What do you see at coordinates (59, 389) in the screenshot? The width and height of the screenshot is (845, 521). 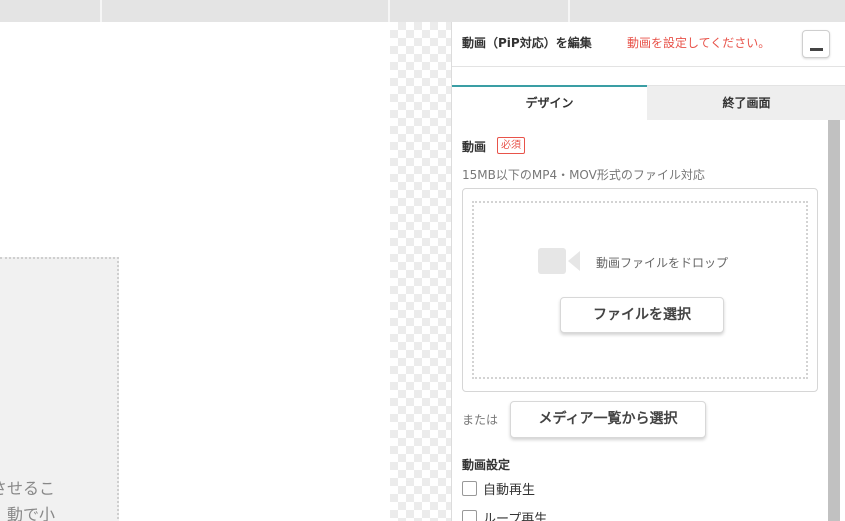 I see `preview-block: させるこ 動で小` at bounding box center [59, 389].